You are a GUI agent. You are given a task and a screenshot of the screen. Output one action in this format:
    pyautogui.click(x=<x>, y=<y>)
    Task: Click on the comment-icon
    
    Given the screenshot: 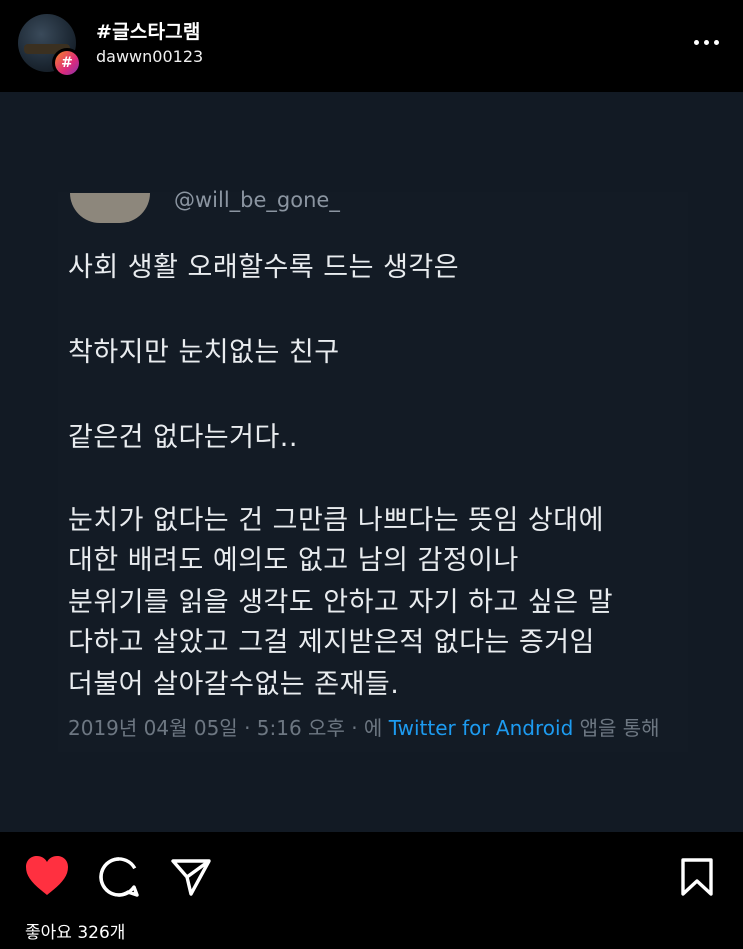 What is the action you would take?
    pyautogui.click(x=119, y=877)
    